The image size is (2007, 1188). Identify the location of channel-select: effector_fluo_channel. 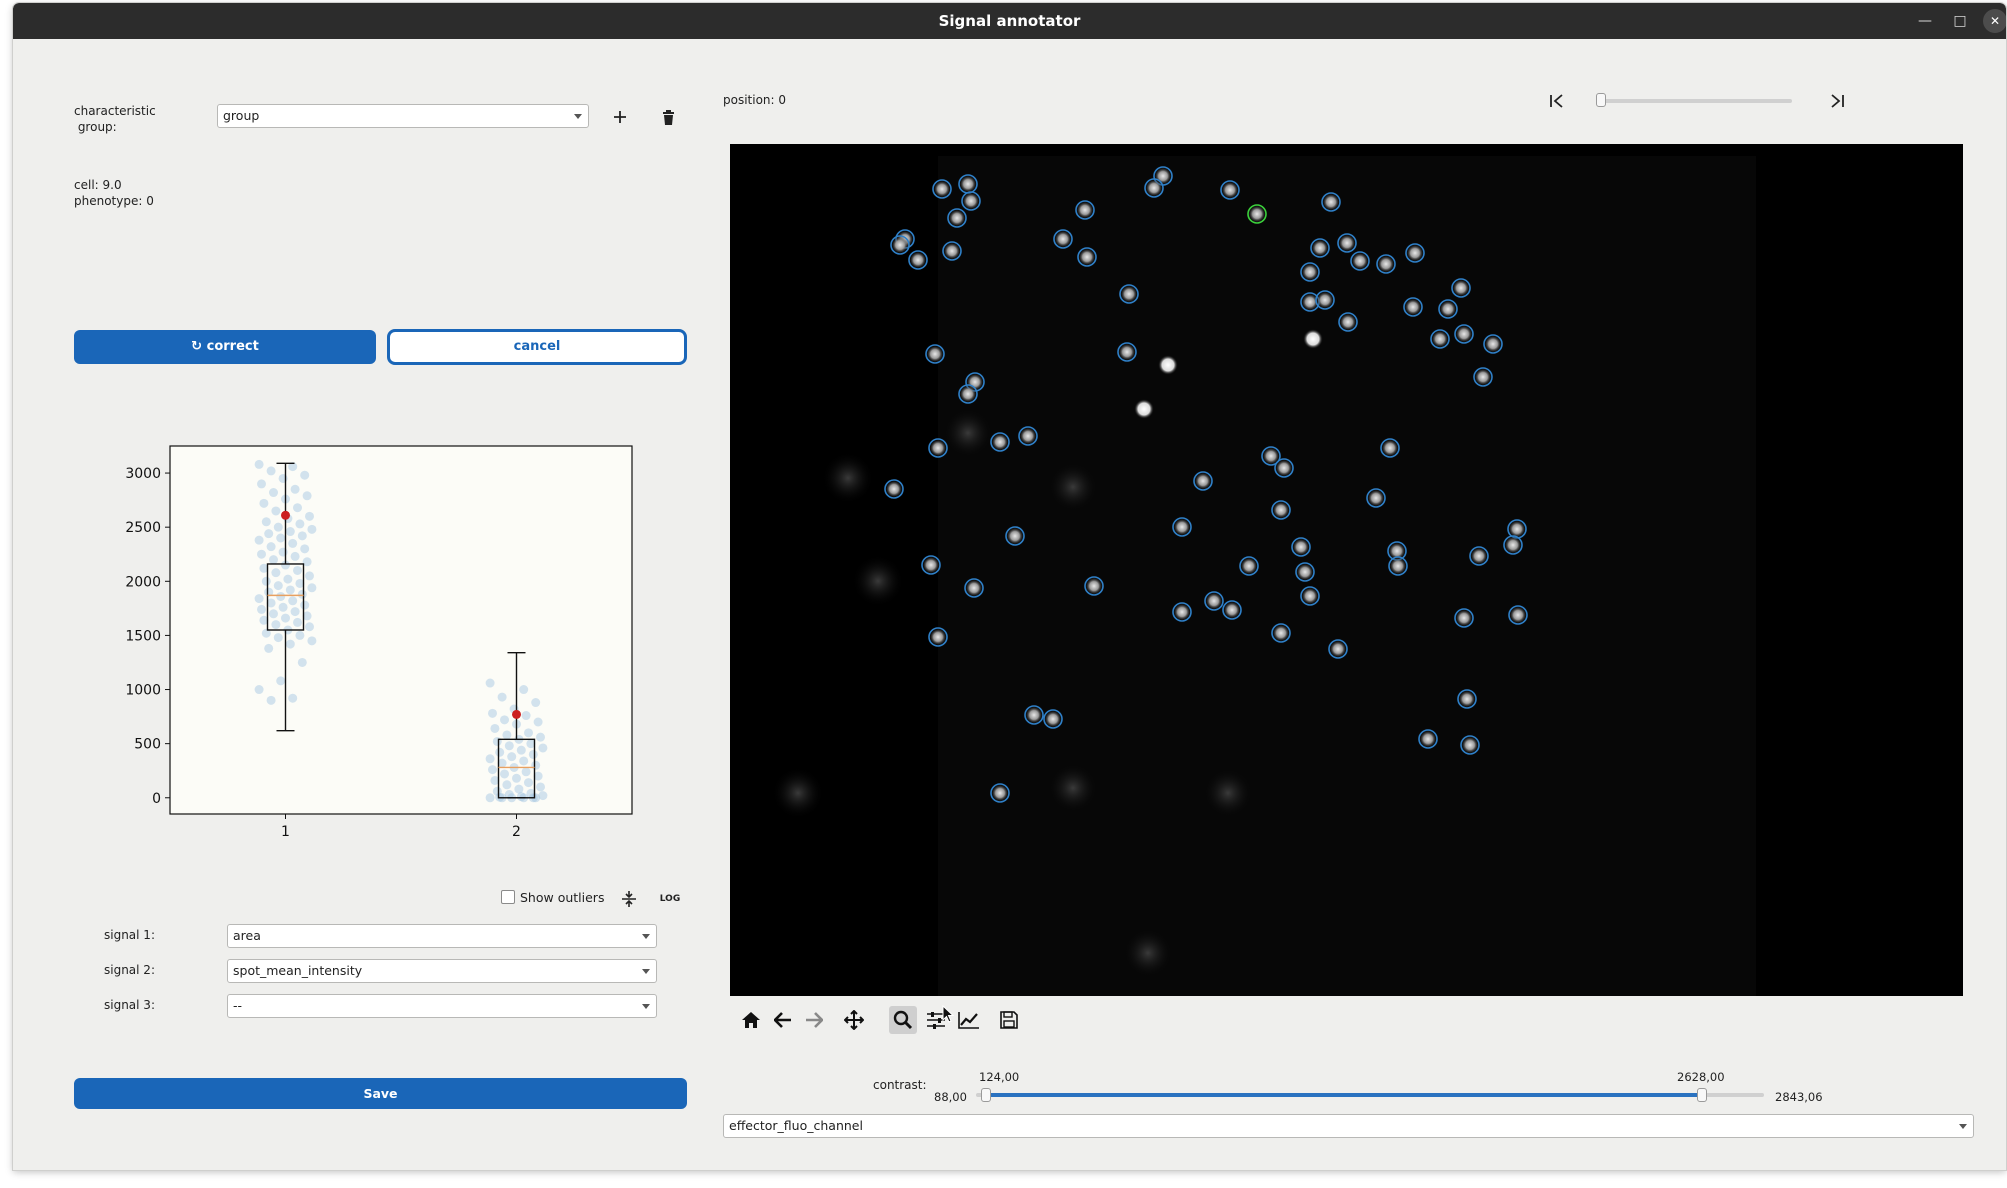
(1348, 1126).